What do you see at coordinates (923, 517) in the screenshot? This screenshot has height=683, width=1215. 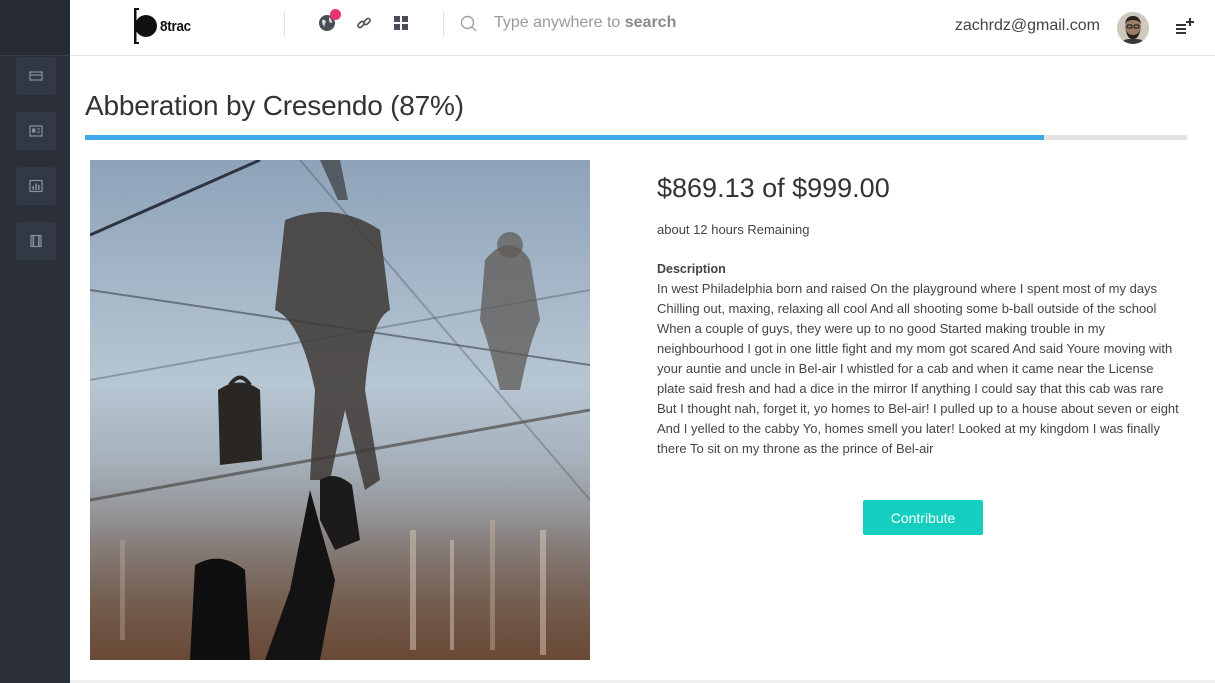 I see `contribute-button: Contribute` at bounding box center [923, 517].